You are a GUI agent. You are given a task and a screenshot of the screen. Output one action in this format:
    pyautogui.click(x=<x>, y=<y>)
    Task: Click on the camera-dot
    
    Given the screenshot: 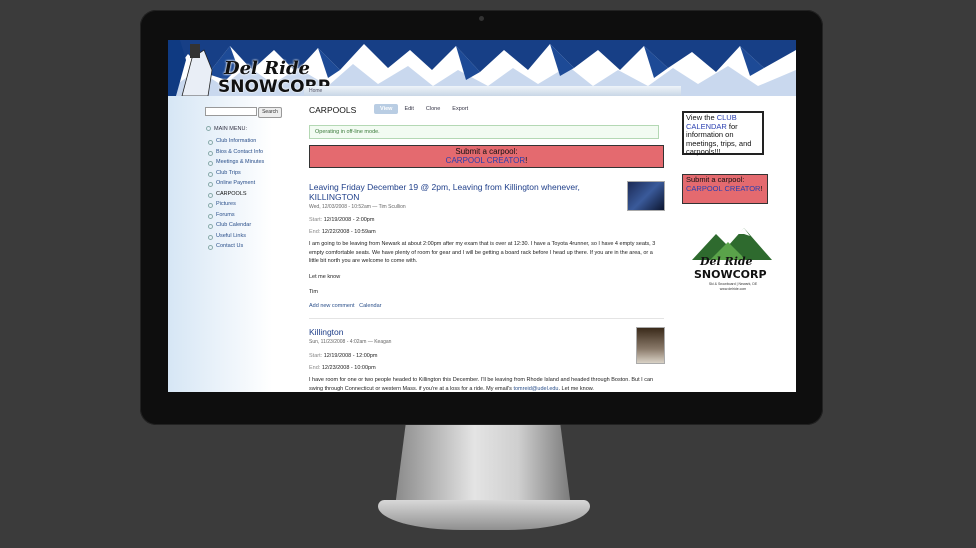 What is the action you would take?
    pyautogui.click(x=481, y=18)
    